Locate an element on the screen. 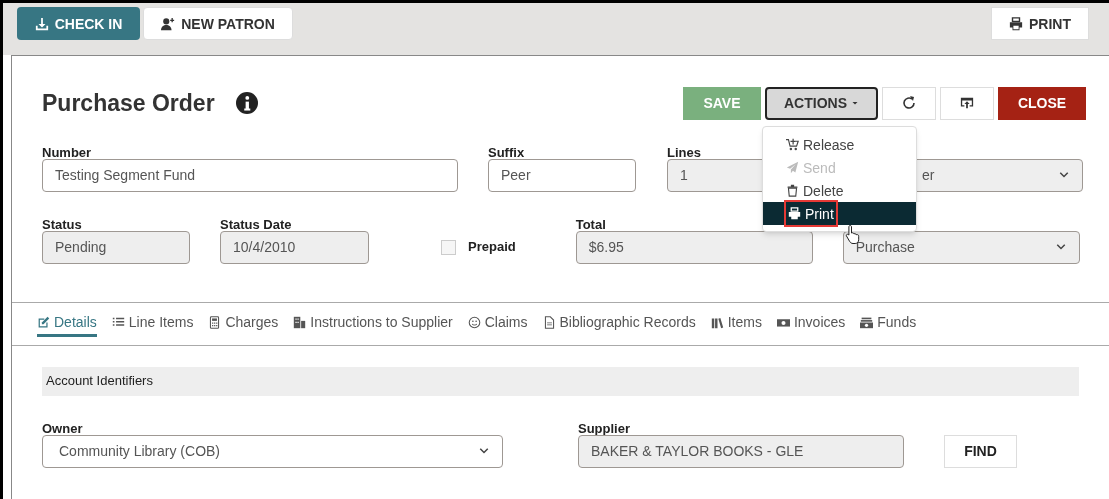 The height and width of the screenshot is (499, 1109). page-title: Purchase Order is located at coordinates (128, 103).